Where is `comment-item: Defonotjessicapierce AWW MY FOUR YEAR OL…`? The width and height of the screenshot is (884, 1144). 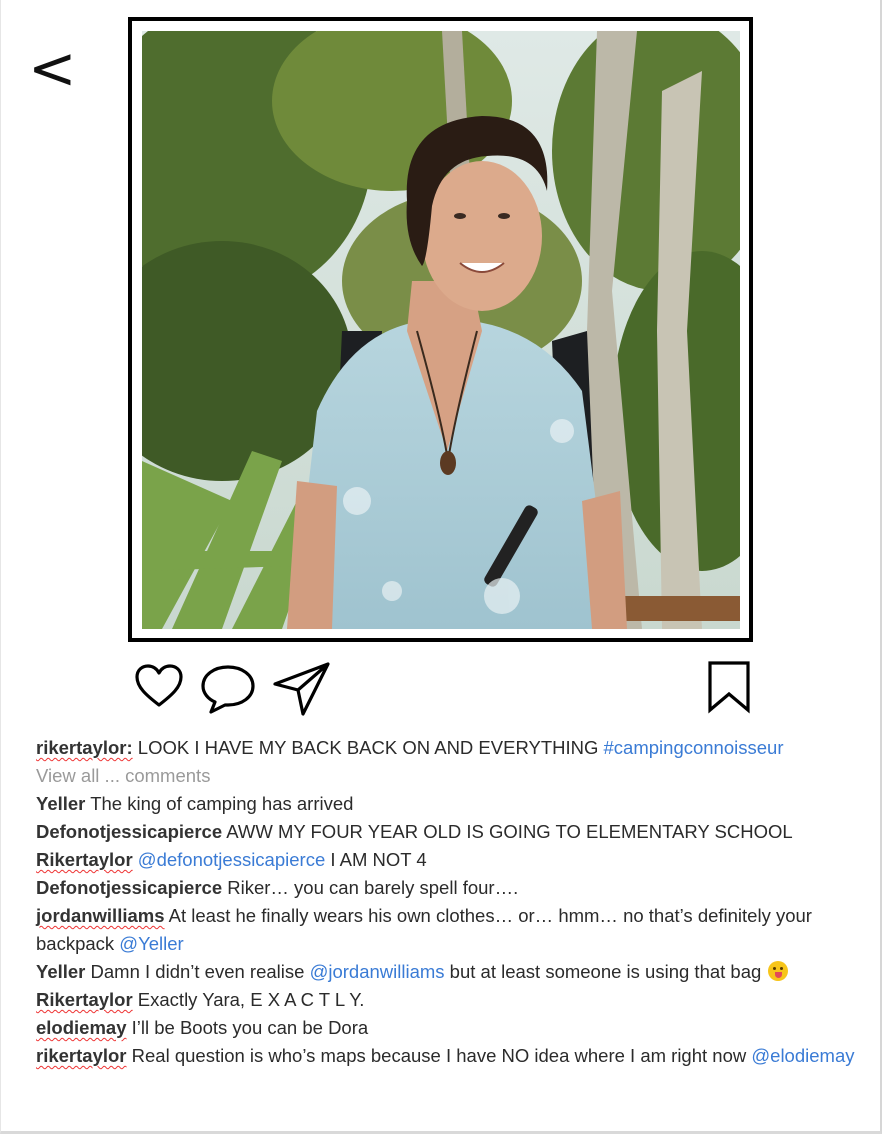 comment-item: Defonotjessicapierce AWW MY FOUR YEAR OL… is located at coordinates (453, 832).